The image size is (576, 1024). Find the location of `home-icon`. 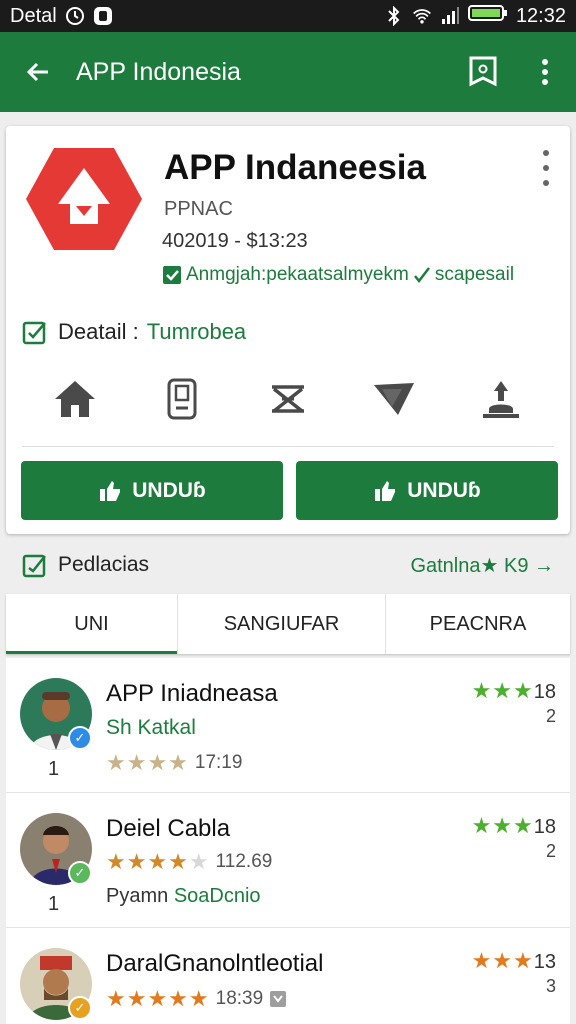

home-icon is located at coordinates (75, 399).